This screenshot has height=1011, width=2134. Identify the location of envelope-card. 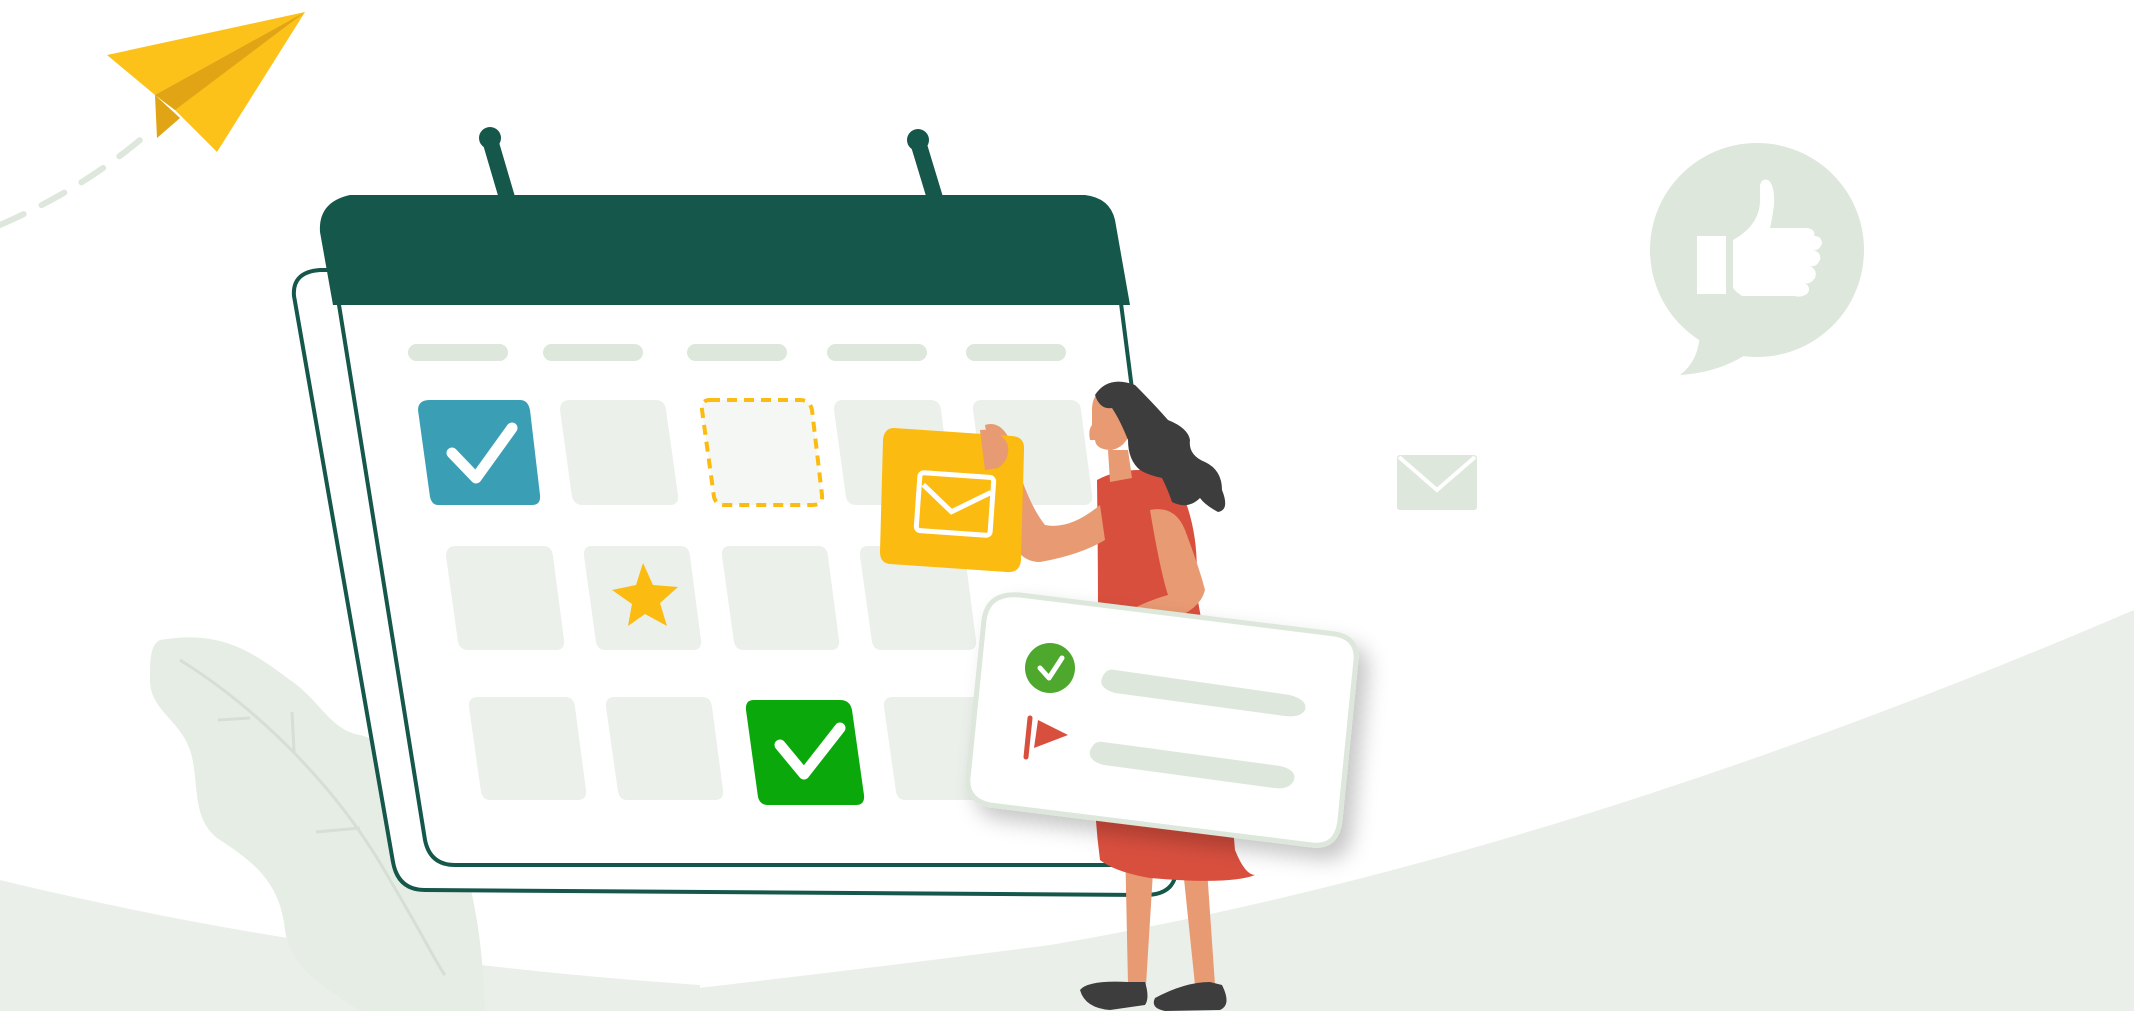
(952, 500).